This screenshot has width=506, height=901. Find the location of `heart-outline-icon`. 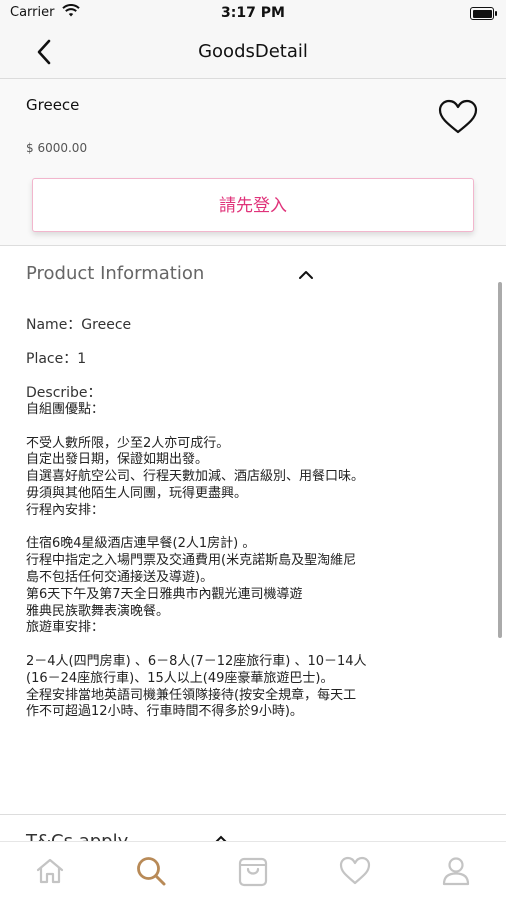

heart-outline-icon is located at coordinates (458, 117).